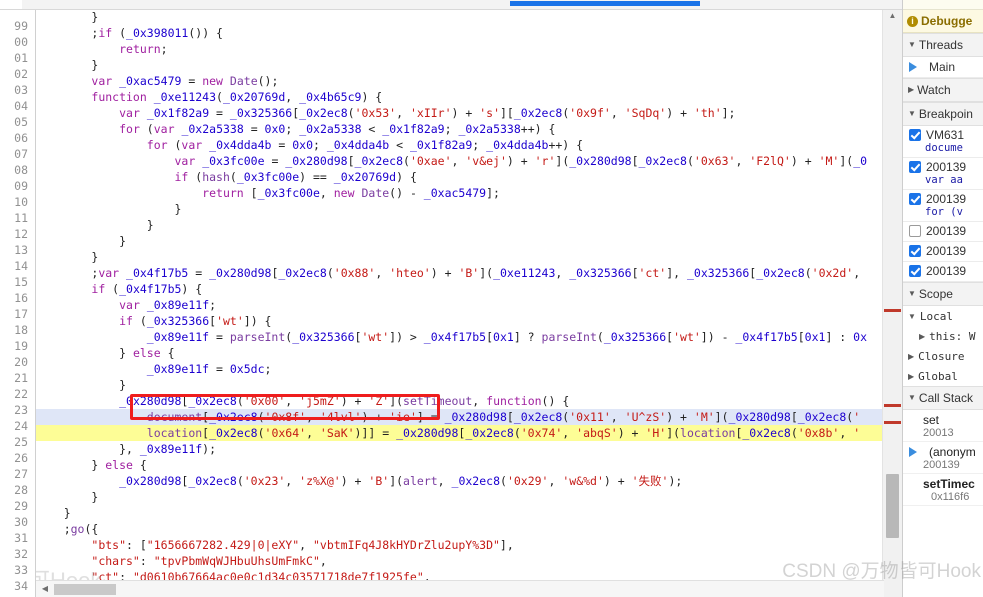 The image size is (983, 597). Describe the element at coordinates (14, 58) in the screenshot. I see `line-number: 01` at that location.